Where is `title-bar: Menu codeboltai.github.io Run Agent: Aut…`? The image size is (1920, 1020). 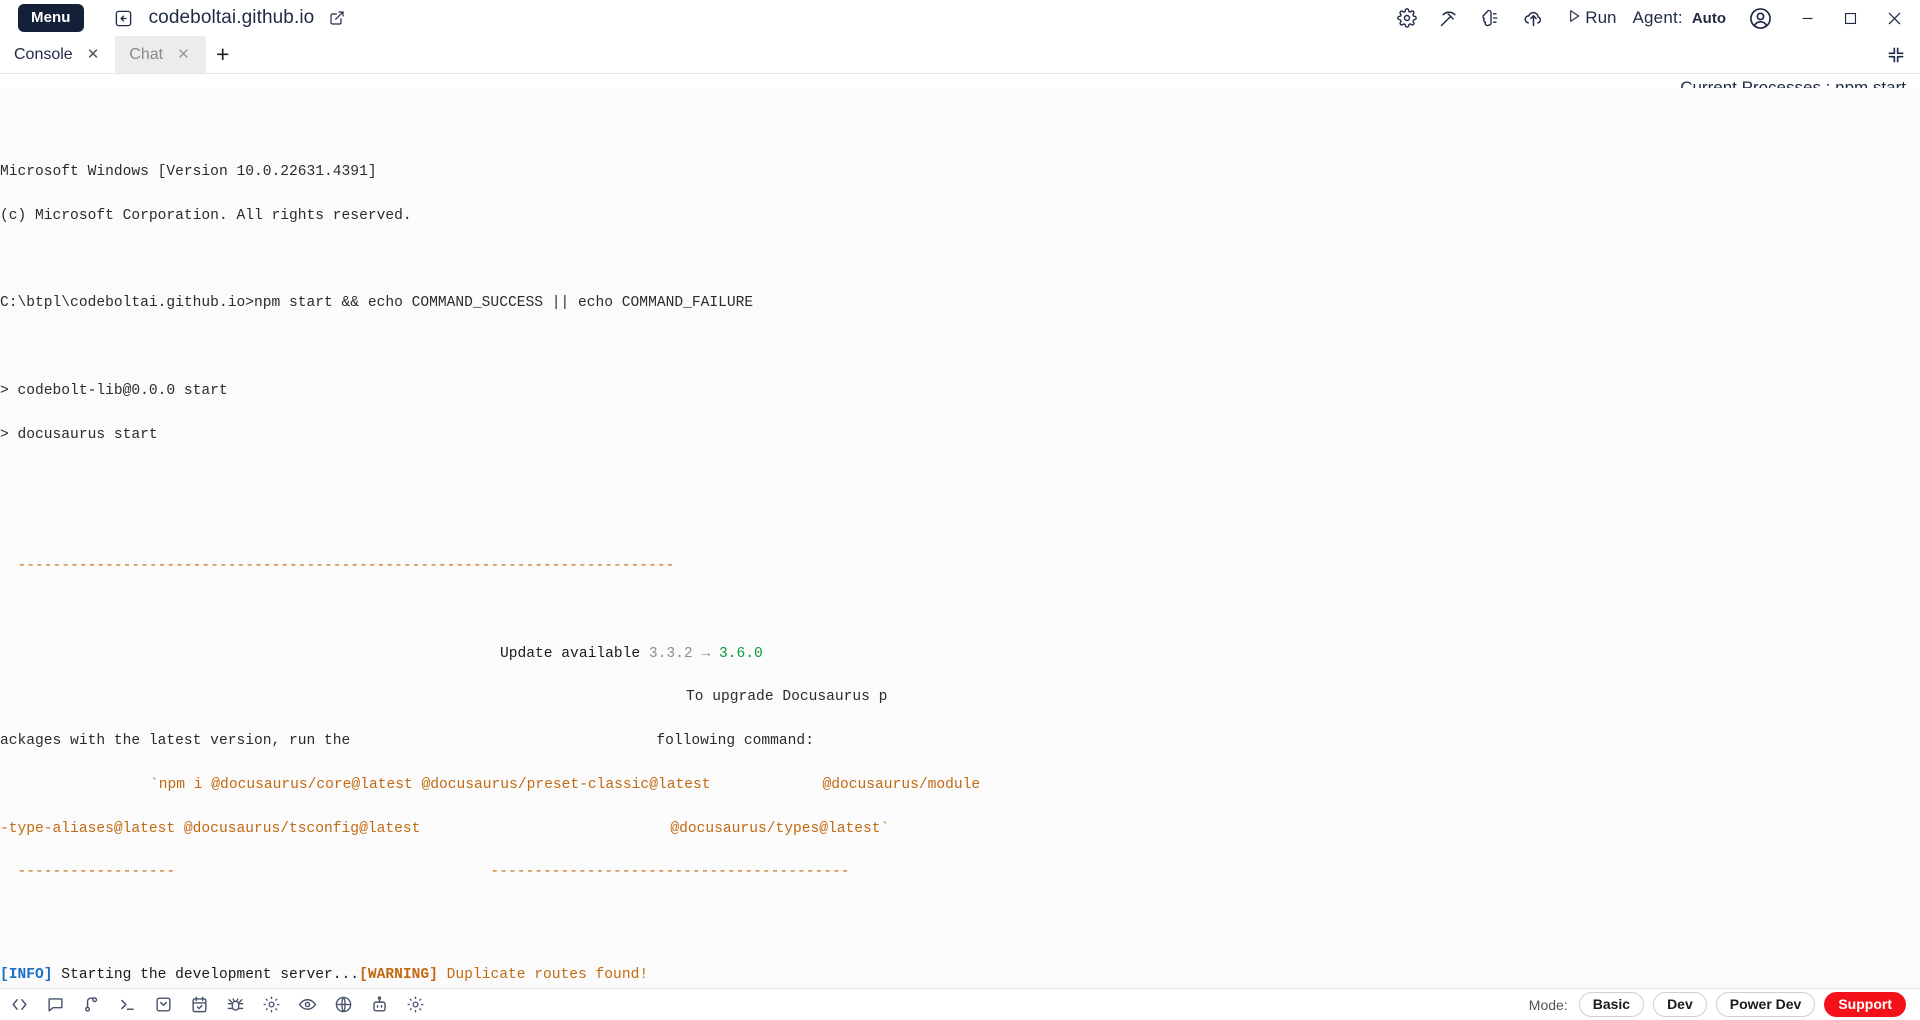 title-bar: Menu codeboltai.github.io Run Agent: Aut… is located at coordinates (960, 18).